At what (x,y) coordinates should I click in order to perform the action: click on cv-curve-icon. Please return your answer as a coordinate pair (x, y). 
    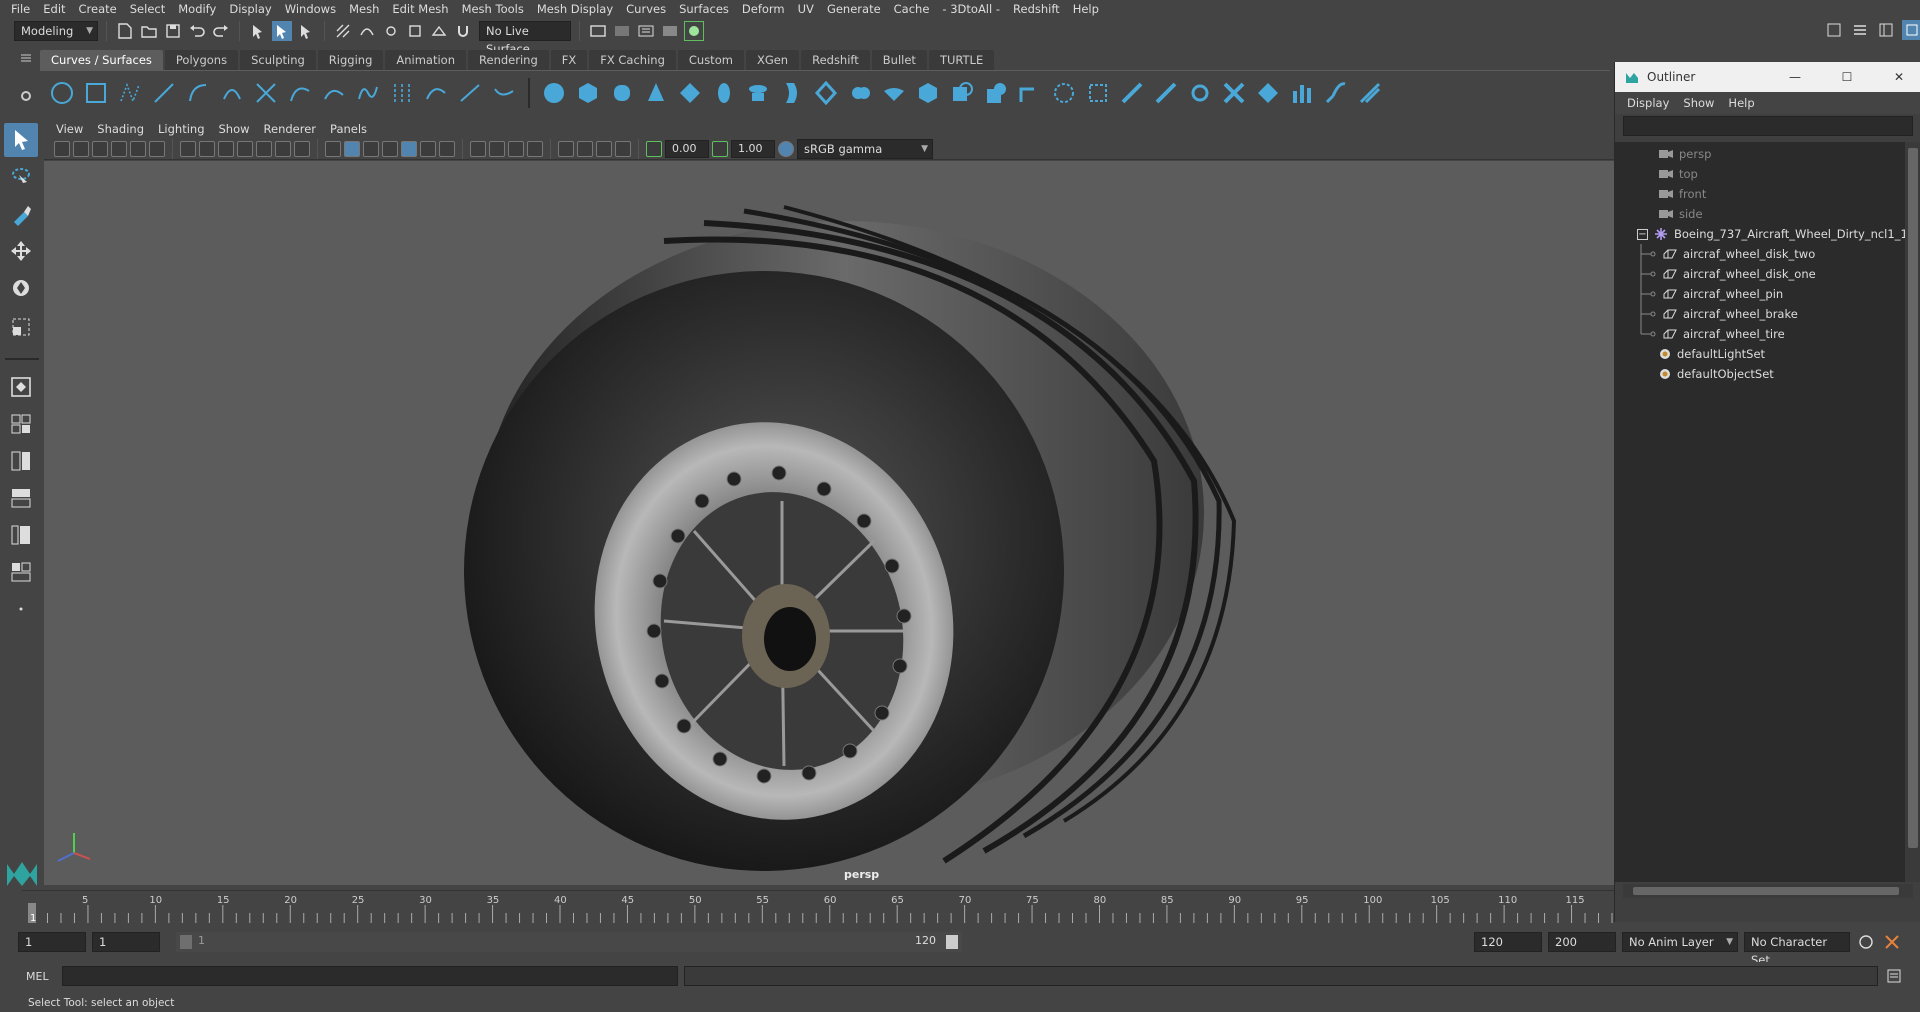
    Looking at the image, I should click on (130, 93).